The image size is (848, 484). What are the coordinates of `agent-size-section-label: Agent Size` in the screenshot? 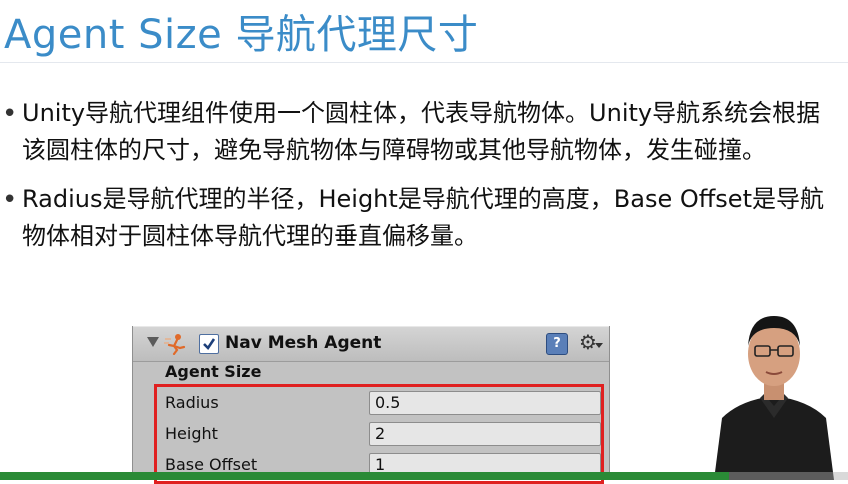 It's located at (213, 371).